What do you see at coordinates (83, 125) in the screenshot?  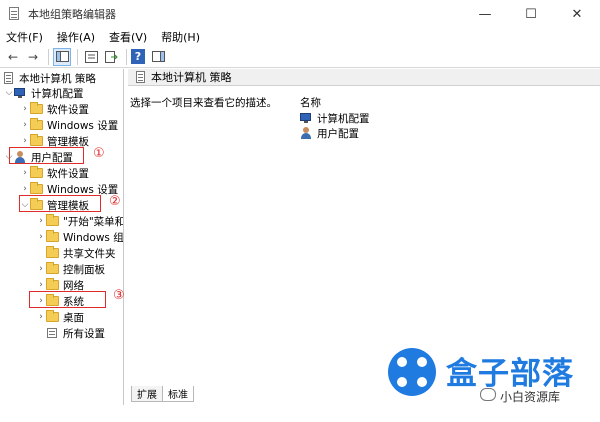 I see `tree-item-label: Windows 设置` at bounding box center [83, 125].